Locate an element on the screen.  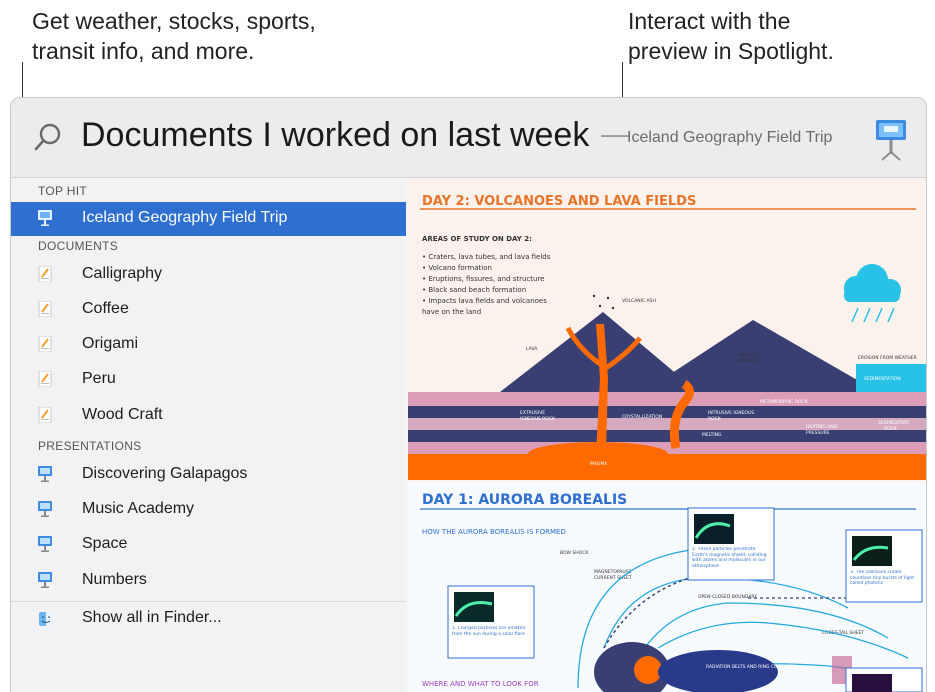
result-label: Iceland Geography Field Trip is located at coordinates (185, 217).